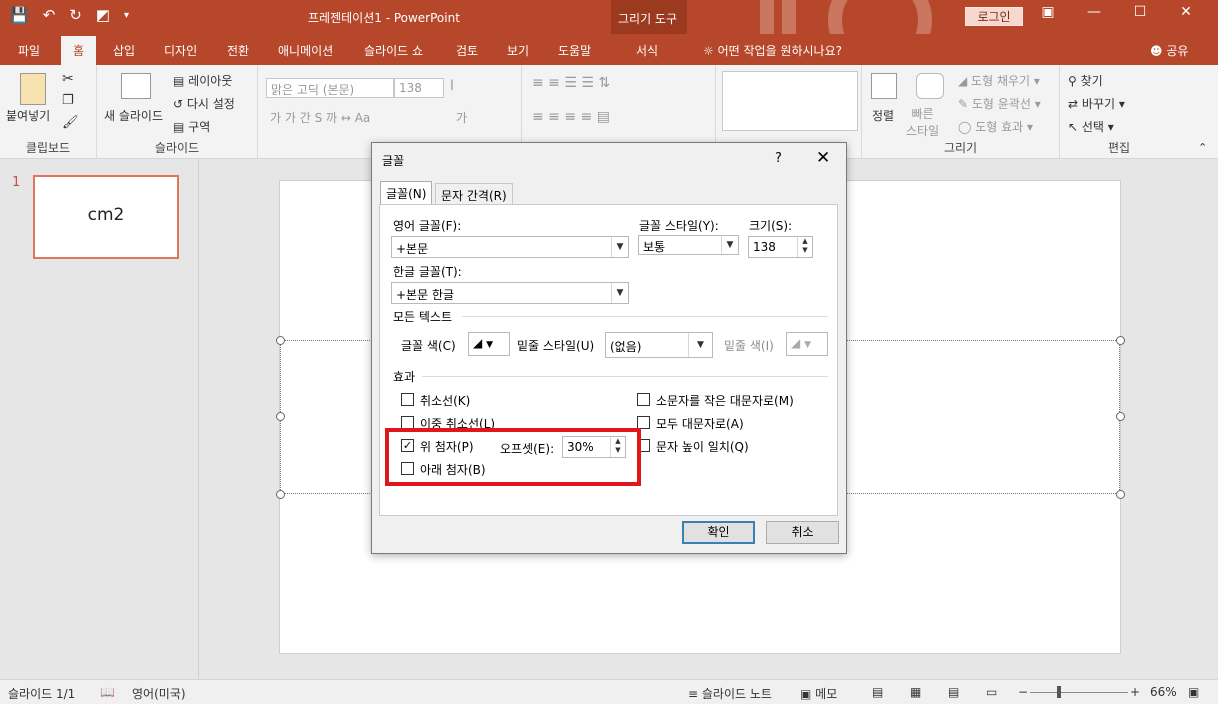 This screenshot has height=704, width=1218. What do you see at coordinates (49, 15) in the screenshot?
I see `undo-icon: ↶` at bounding box center [49, 15].